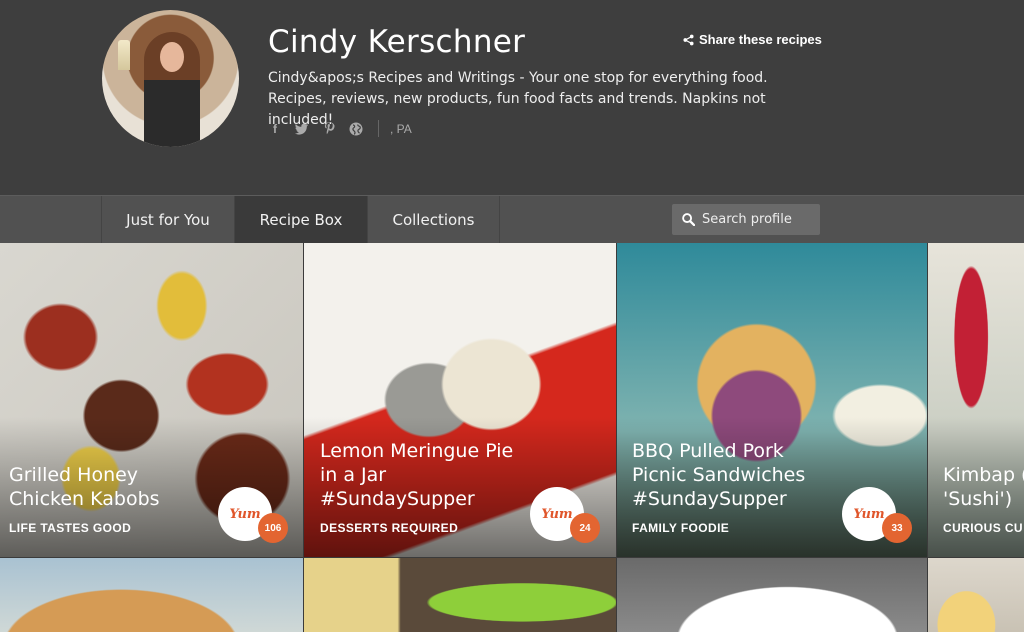  What do you see at coordinates (329, 129) in the screenshot?
I see `pinterest-icon` at bounding box center [329, 129].